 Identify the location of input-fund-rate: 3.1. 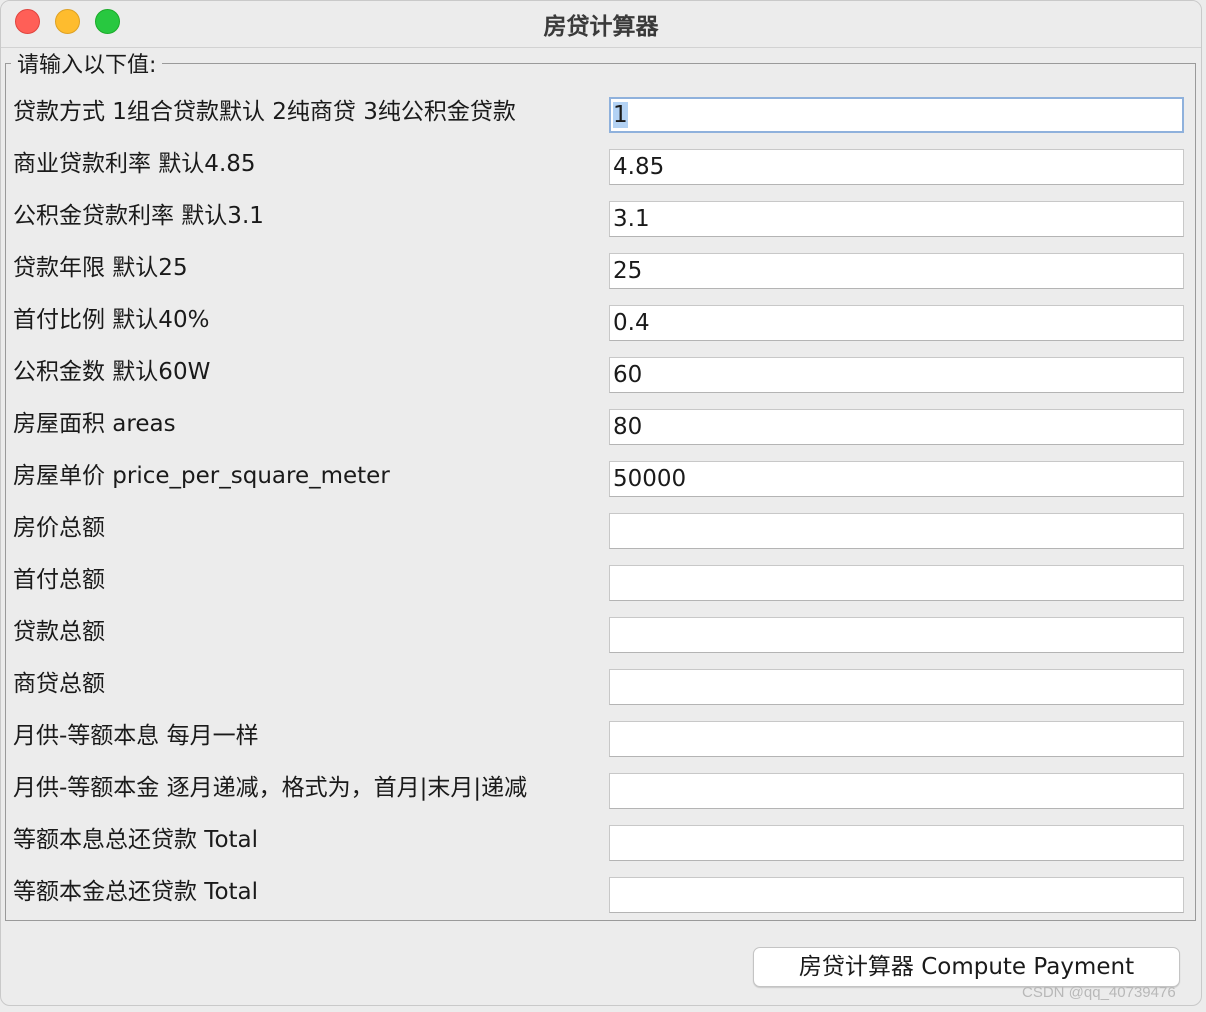
(896, 219).